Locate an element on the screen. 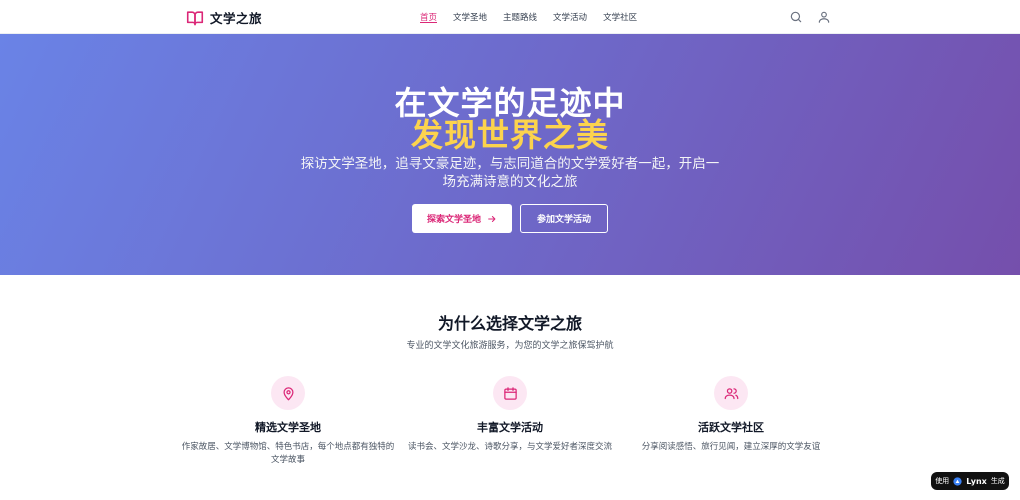 The height and width of the screenshot is (500, 1020). badge-prefix: 使用 is located at coordinates (942, 481).